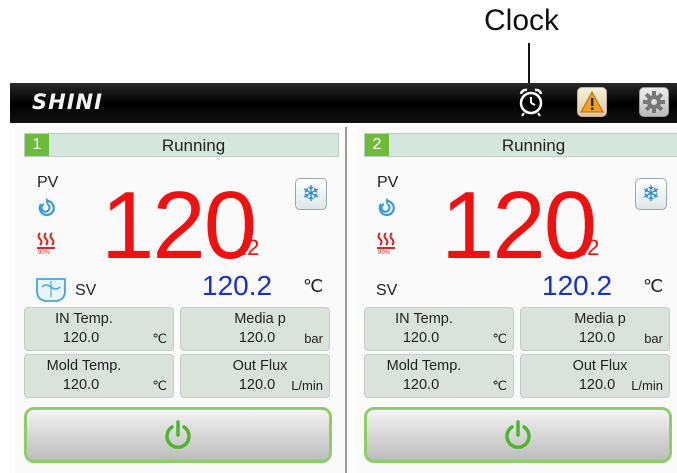 This screenshot has width=677, height=473. Describe the element at coordinates (377, 145) in the screenshot. I see `unit-number: 2` at that location.